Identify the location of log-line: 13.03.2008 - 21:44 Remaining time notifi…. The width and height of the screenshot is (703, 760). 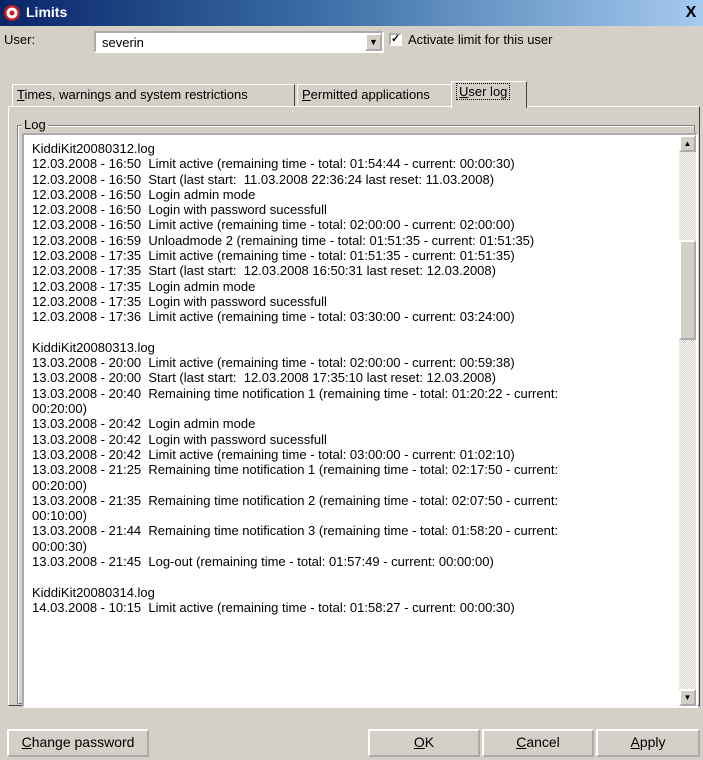
(295, 531).